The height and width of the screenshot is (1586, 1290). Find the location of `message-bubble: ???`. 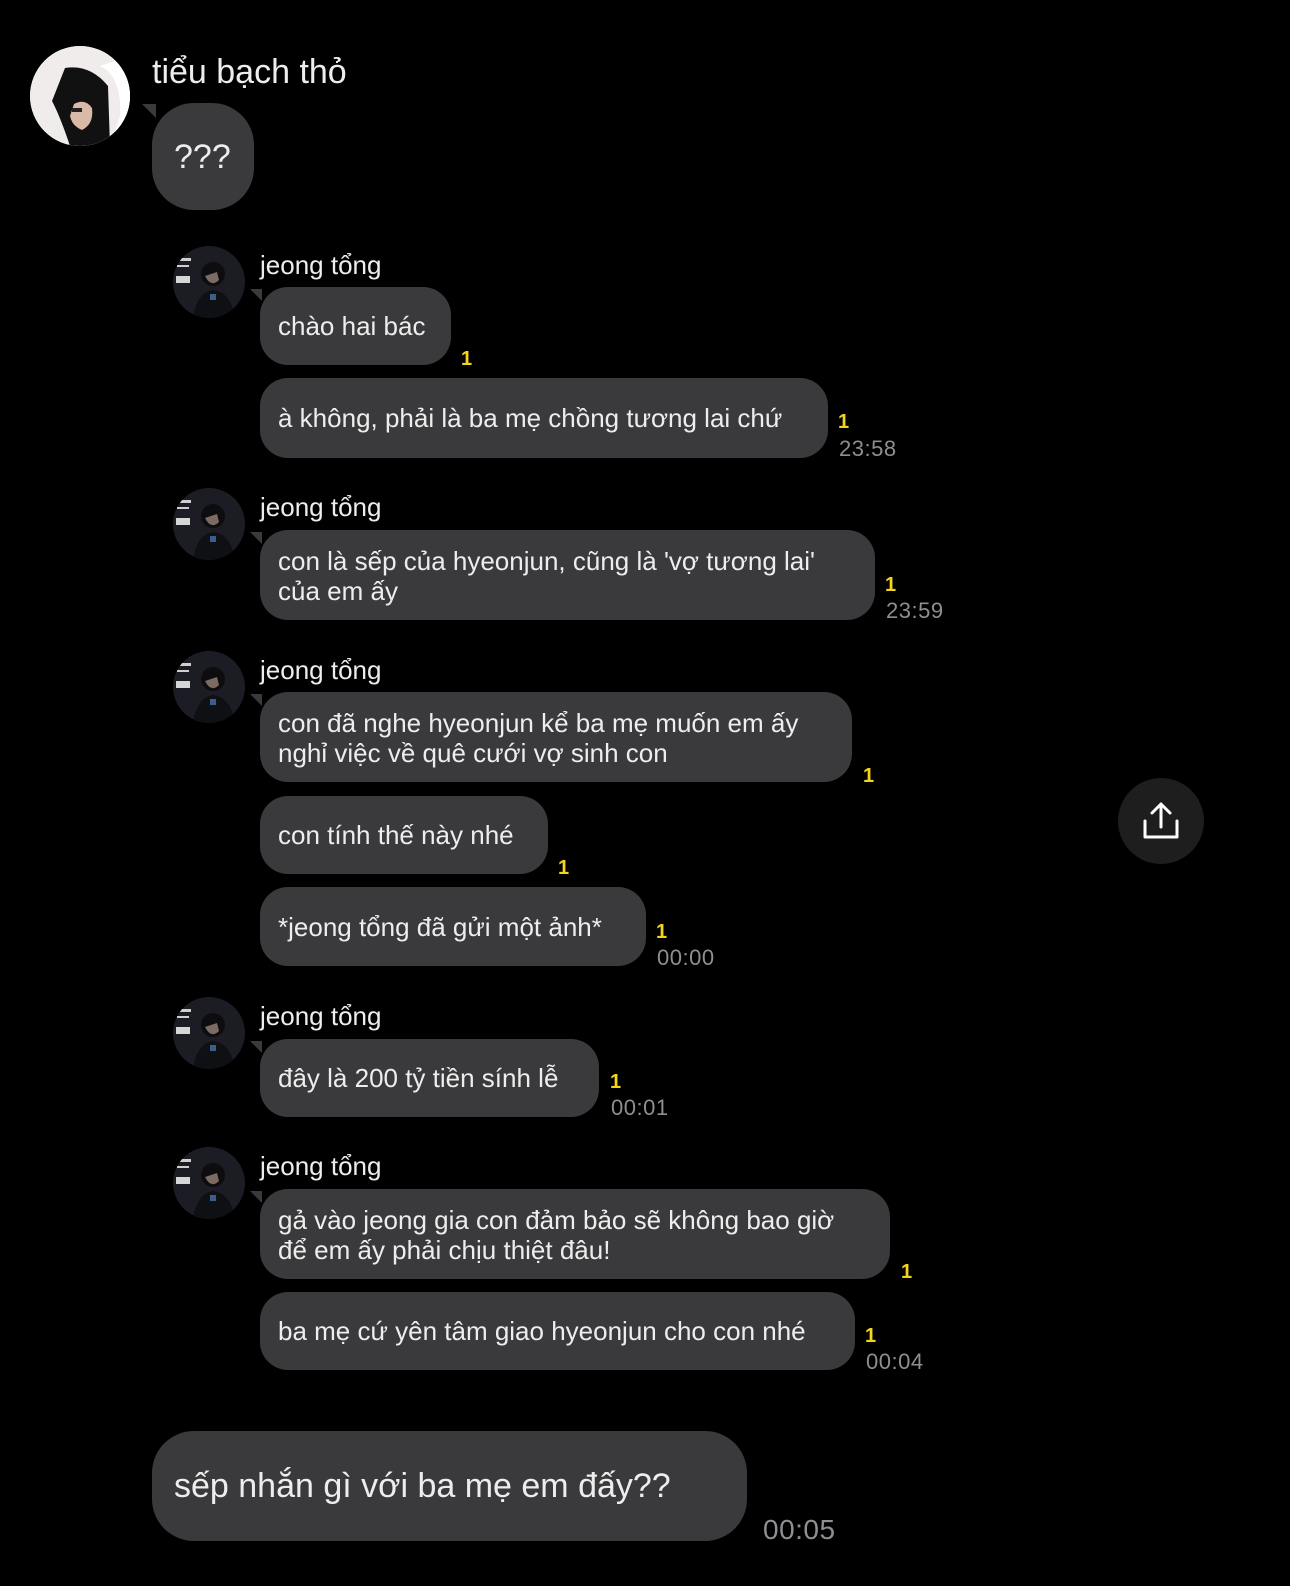

message-bubble: ??? is located at coordinates (203, 156).